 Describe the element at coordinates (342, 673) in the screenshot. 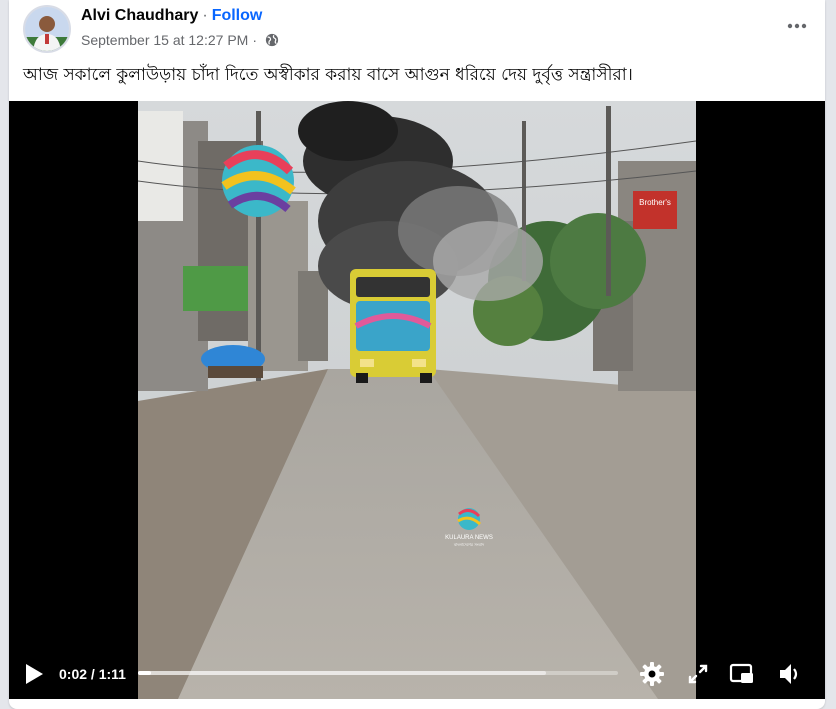

I see `progress-buffer` at that location.